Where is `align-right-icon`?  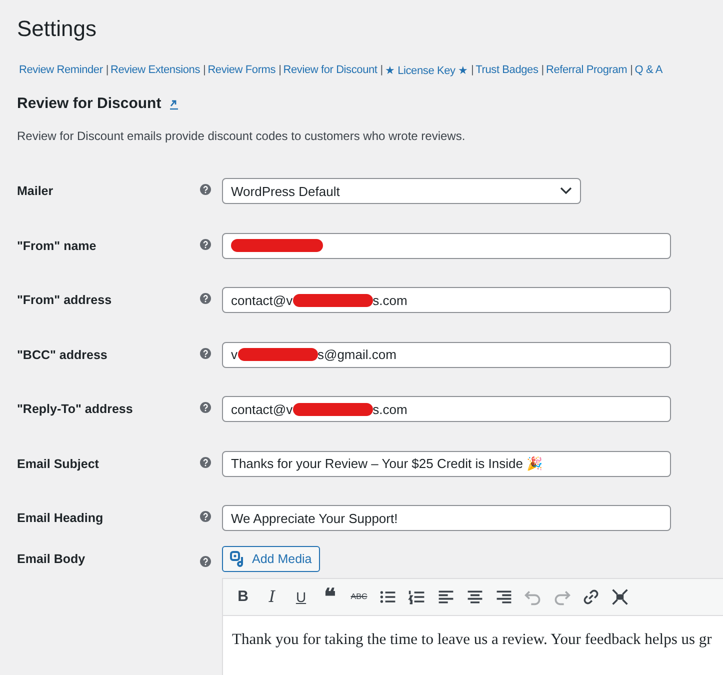
align-right-icon is located at coordinates (504, 597).